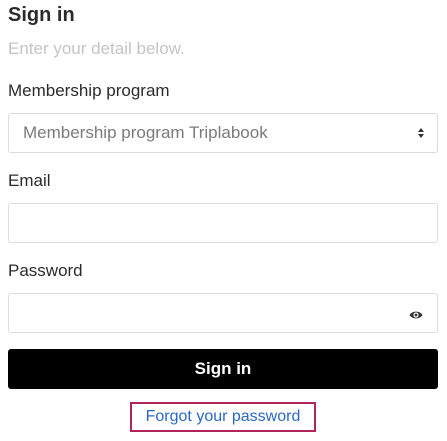 Image resolution: width=447 pixels, height=441 pixels. Describe the element at coordinates (145, 132) in the screenshot. I see `membership-program-selected-value: Membership program Triplabook` at that location.